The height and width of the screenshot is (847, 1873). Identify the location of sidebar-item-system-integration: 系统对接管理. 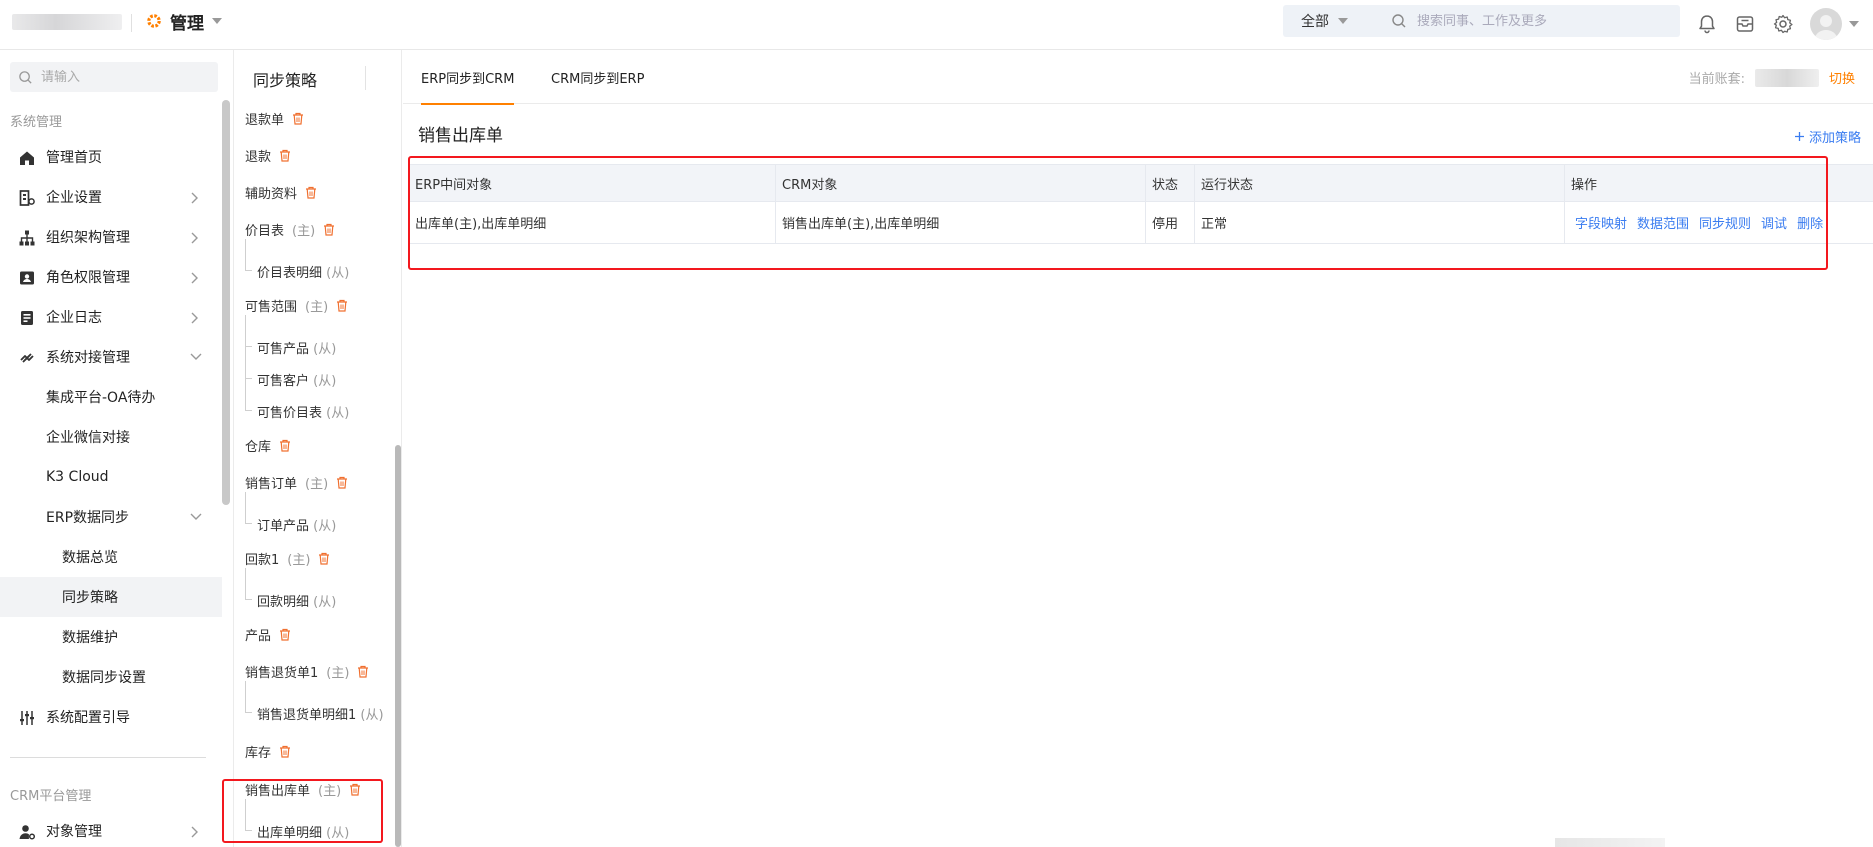
(111, 357).